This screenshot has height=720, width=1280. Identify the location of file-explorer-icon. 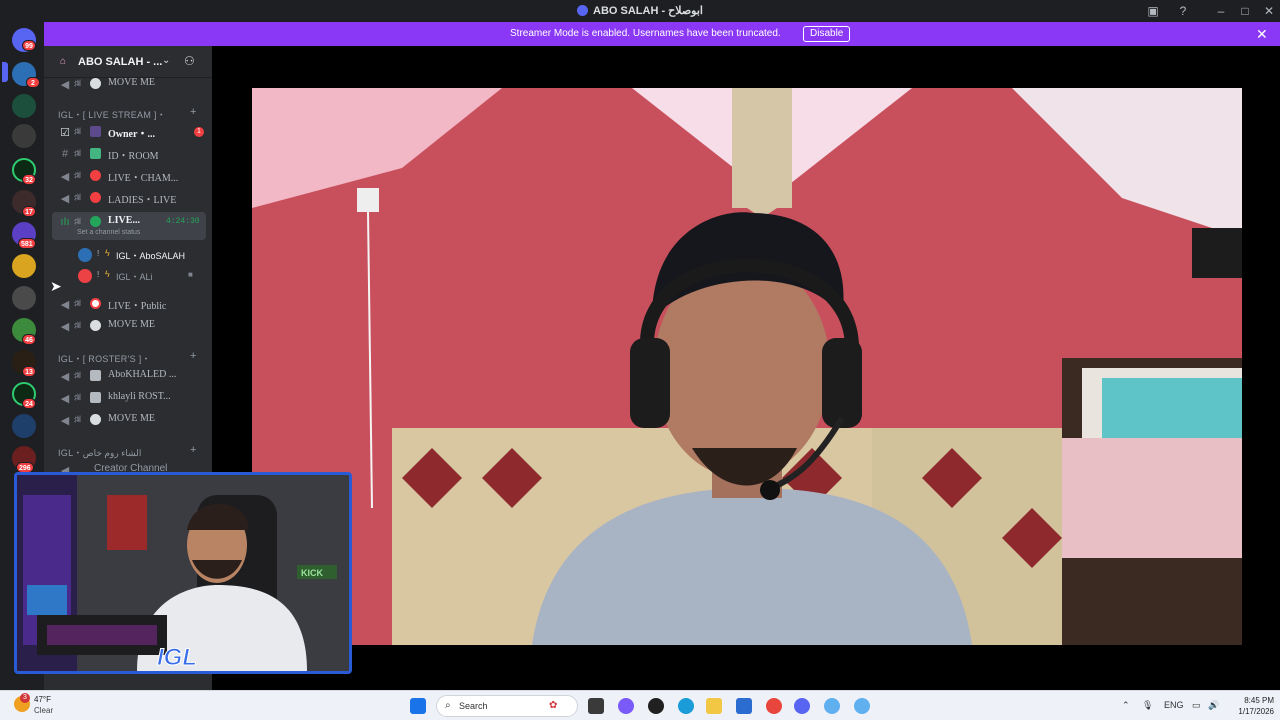
(714, 706).